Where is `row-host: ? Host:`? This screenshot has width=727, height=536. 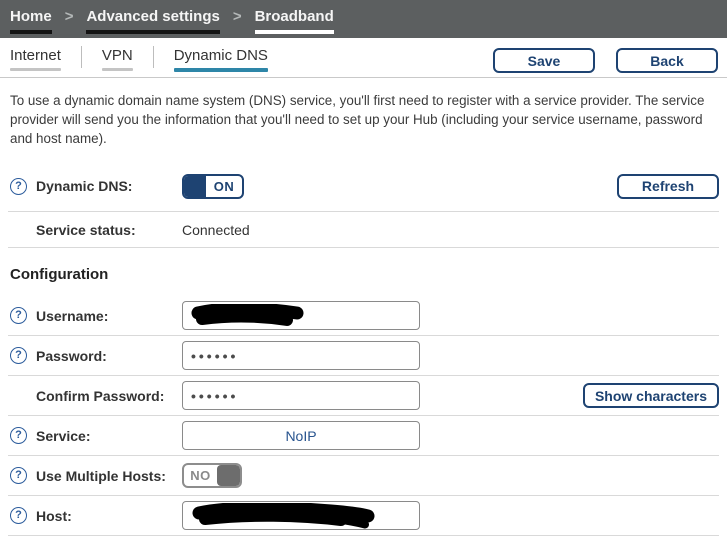
row-host: ? Host: is located at coordinates (363, 516).